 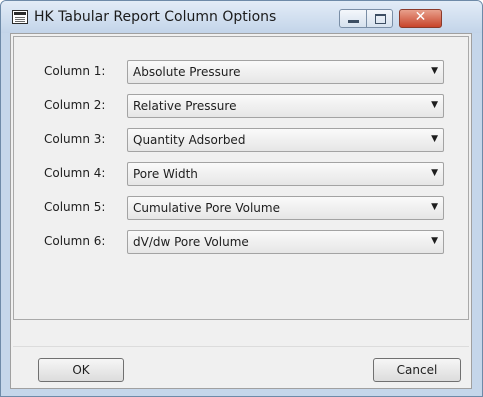 I want to click on close-icon: ✕, so click(x=420, y=17).